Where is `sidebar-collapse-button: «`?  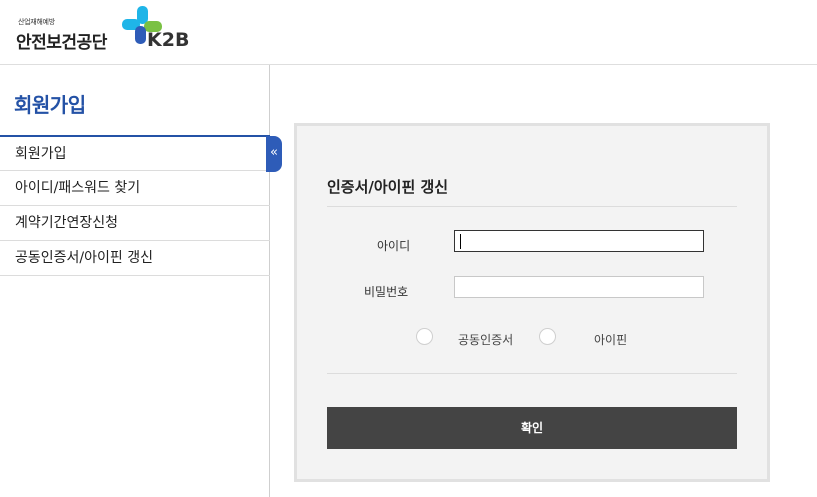
sidebar-collapse-button: « is located at coordinates (274, 154).